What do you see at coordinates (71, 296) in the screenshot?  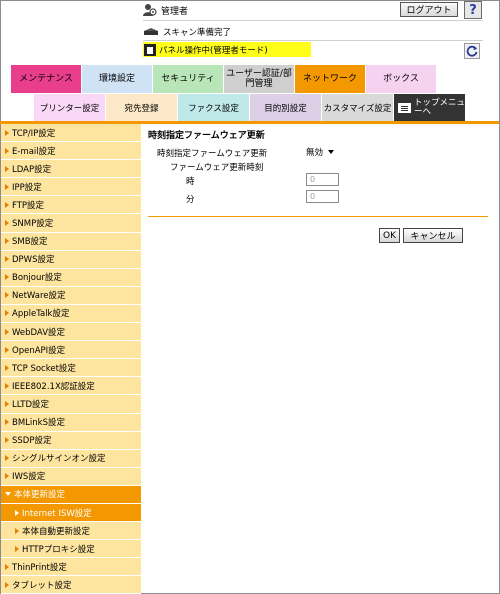 I see `sidebar-item-netware: NetWare設定` at bounding box center [71, 296].